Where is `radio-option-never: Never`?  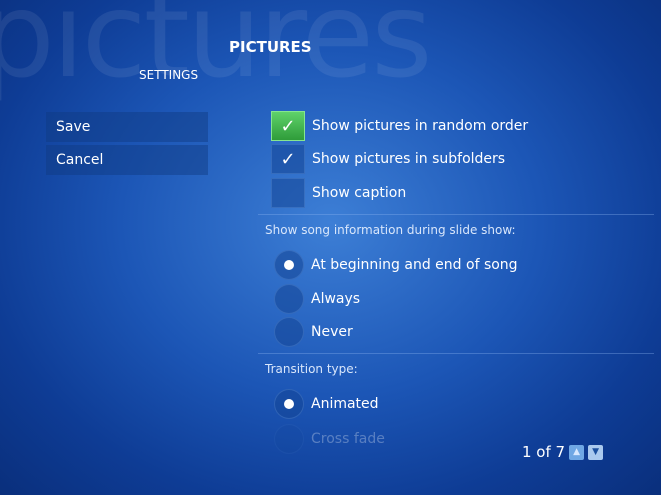
radio-option-never: Never is located at coordinates (312, 332).